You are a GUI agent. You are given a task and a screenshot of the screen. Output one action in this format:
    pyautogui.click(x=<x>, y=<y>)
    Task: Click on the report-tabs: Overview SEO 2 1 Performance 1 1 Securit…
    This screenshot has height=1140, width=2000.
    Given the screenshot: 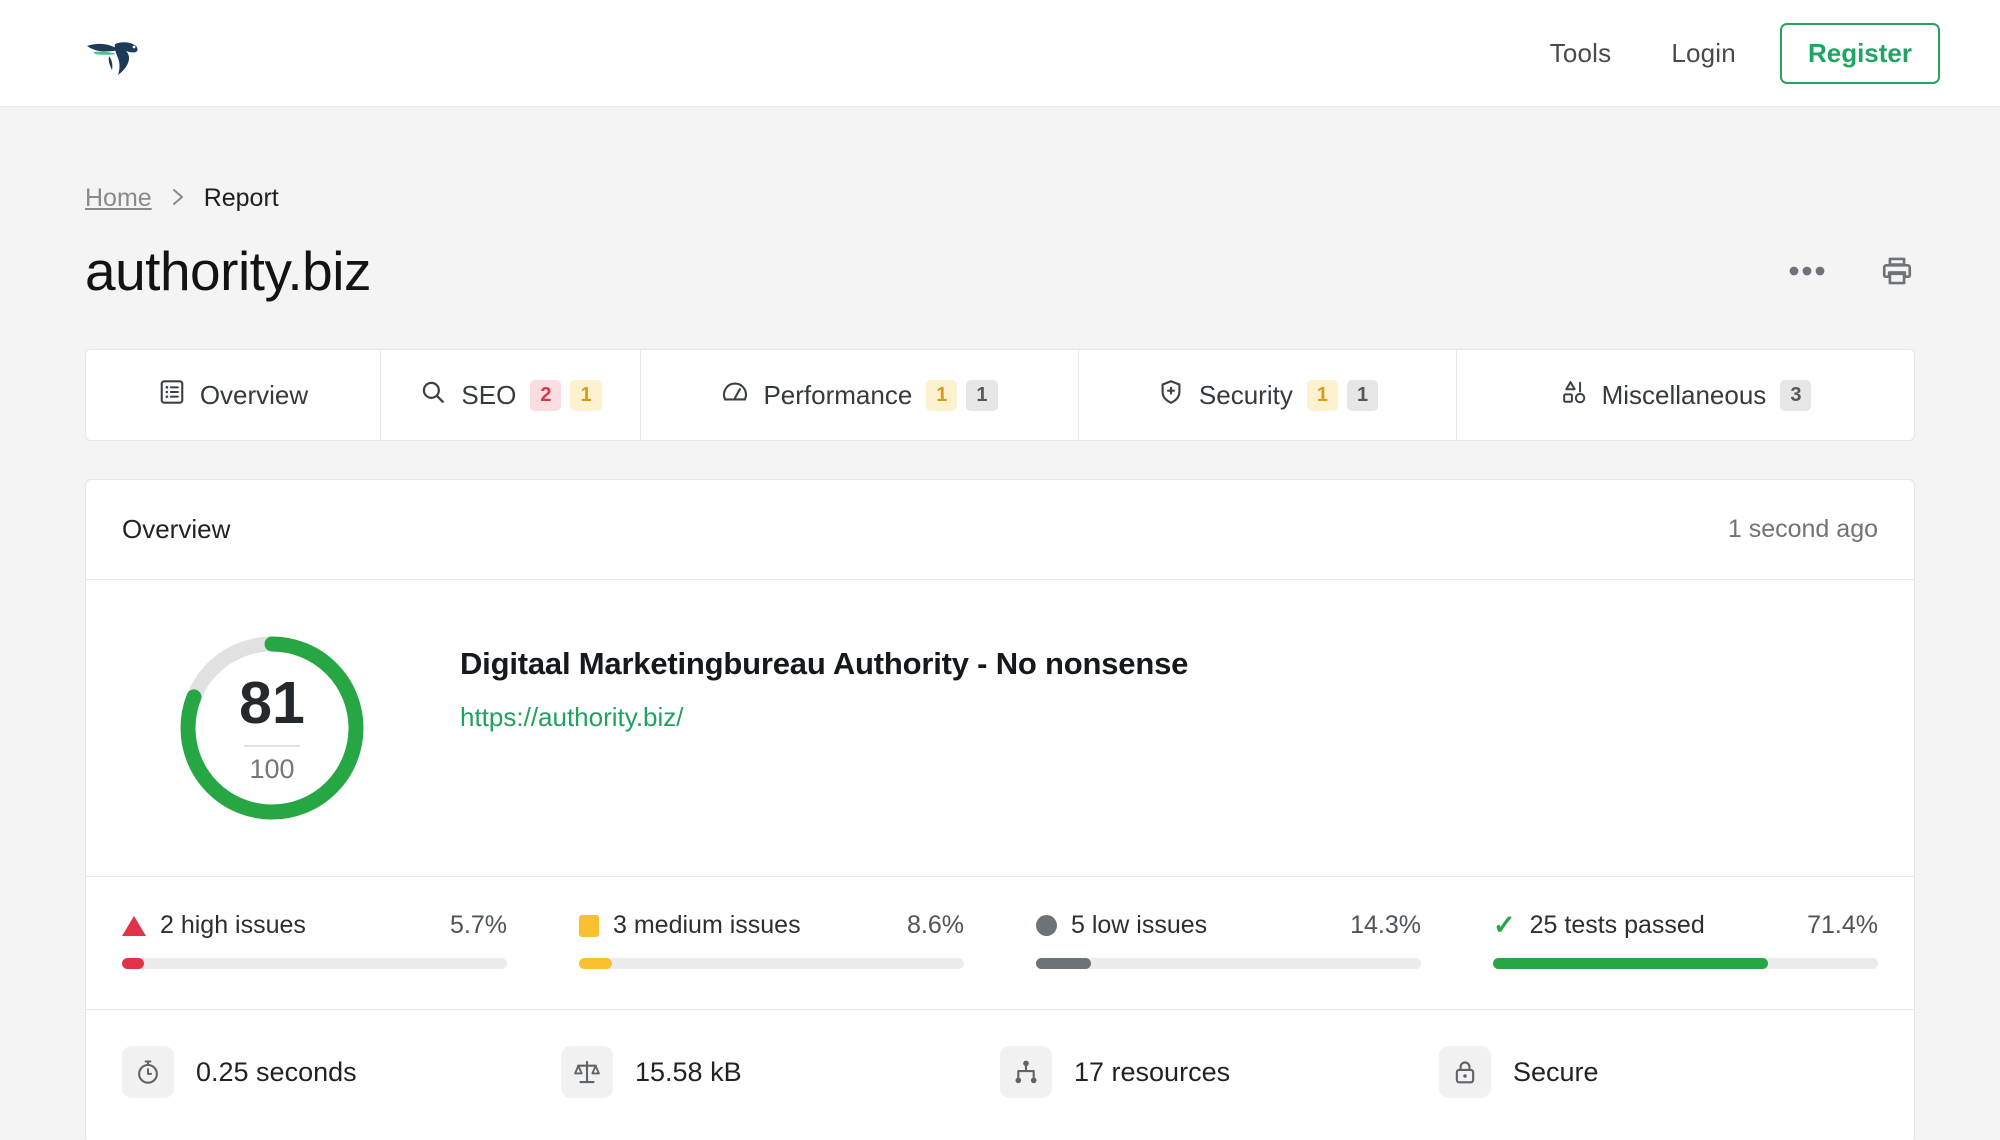 What is the action you would take?
    pyautogui.click(x=1000, y=395)
    